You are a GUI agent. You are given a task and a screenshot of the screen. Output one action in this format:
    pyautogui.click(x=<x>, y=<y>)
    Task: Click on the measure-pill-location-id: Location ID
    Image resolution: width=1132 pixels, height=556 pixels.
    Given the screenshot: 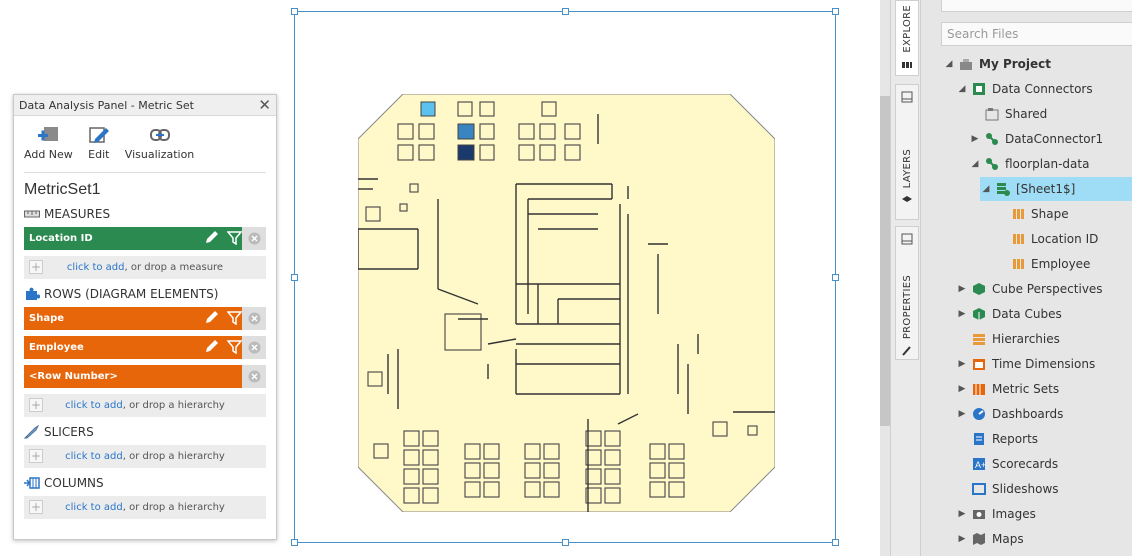 What is the action you would take?
    pyautogui.click(x=145, y=238)
    